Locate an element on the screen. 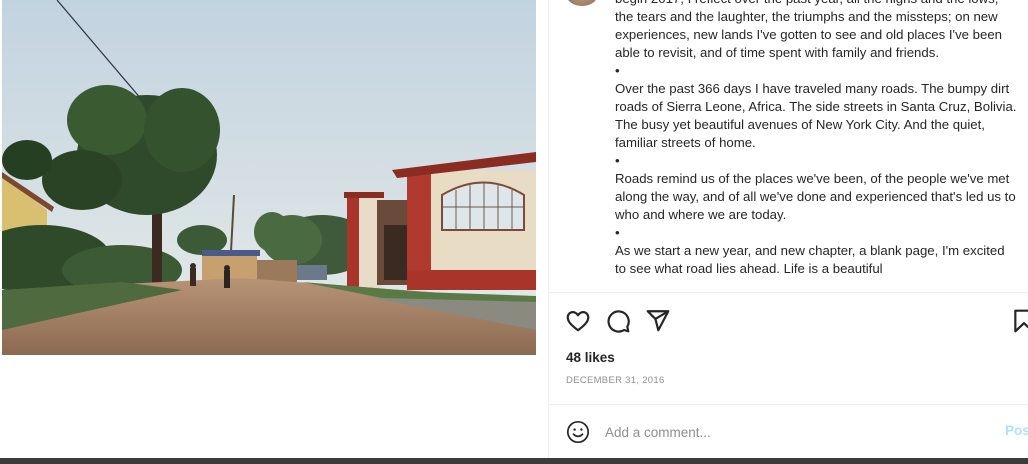 This screenshot has width=1028, height=464. comment-bar: Post is located at coordinates (788, 431).